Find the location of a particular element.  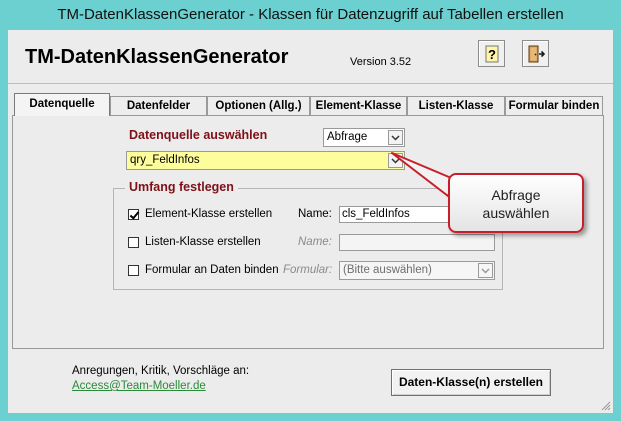

element-class-checkbox-row: Element-Klasse erstellen is located at coordinates (200, 214).